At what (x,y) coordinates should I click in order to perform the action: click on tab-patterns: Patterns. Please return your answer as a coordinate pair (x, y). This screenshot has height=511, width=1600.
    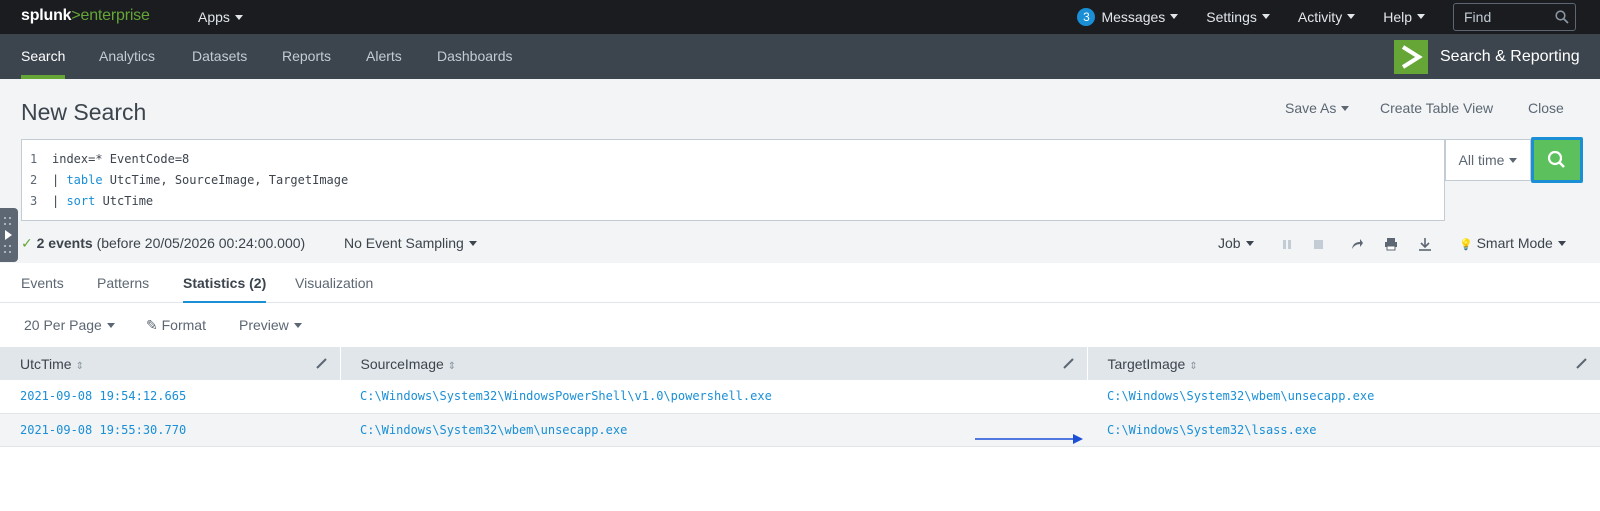
    Looking at the image, I should click on (123, 283).